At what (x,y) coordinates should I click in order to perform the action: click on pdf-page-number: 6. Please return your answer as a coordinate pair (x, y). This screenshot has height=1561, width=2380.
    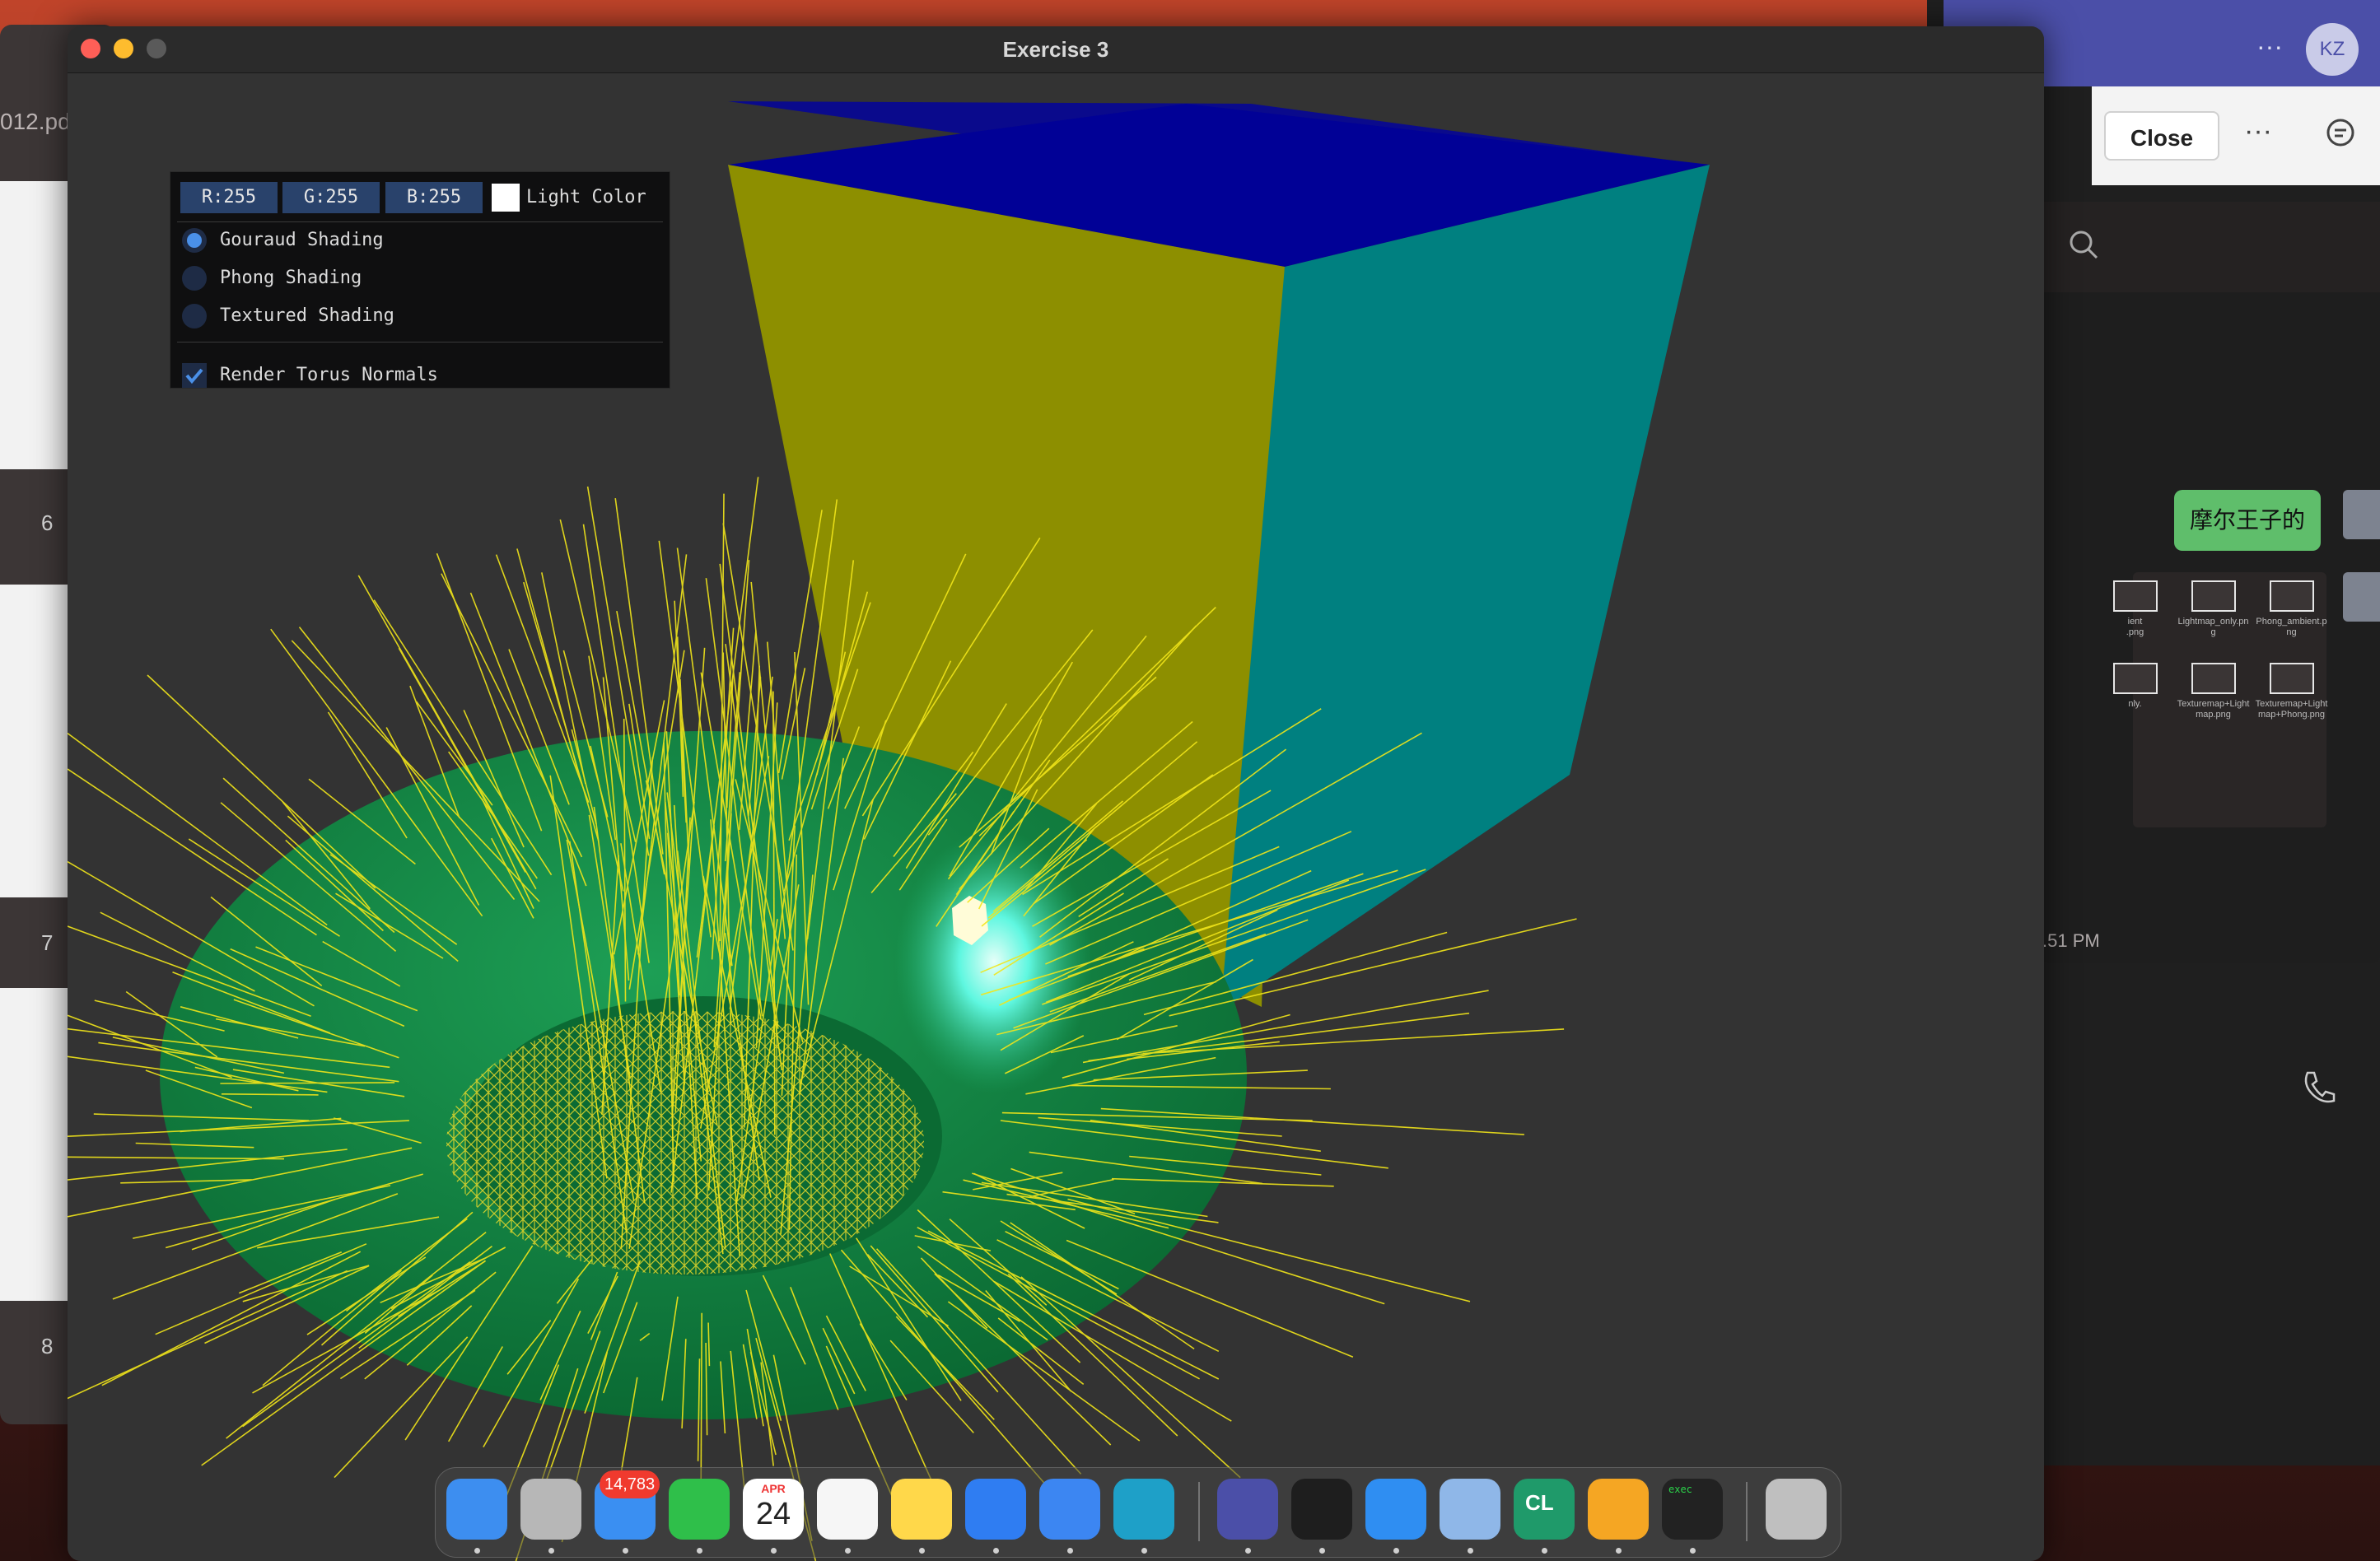
    Looking at the image, I should click on (47, 522).